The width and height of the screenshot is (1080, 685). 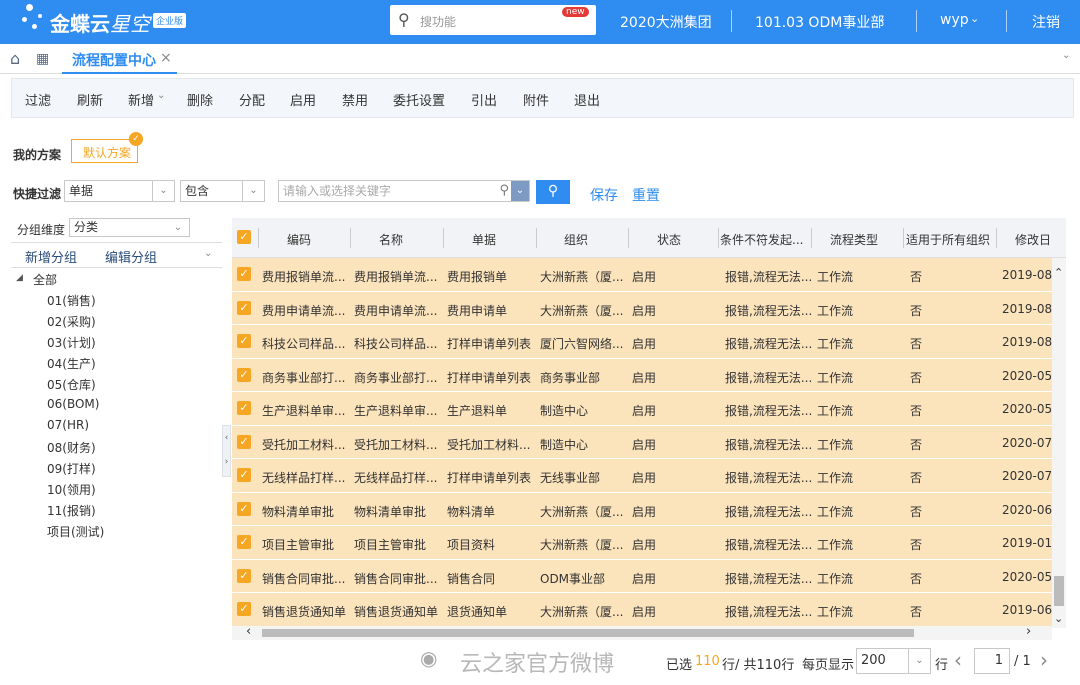 What do you see at coordinates (1059, 443) in the screenshot?
I see `vertical-scrollbar: ⌃ ⌄` at bounding box center [1059, 443].